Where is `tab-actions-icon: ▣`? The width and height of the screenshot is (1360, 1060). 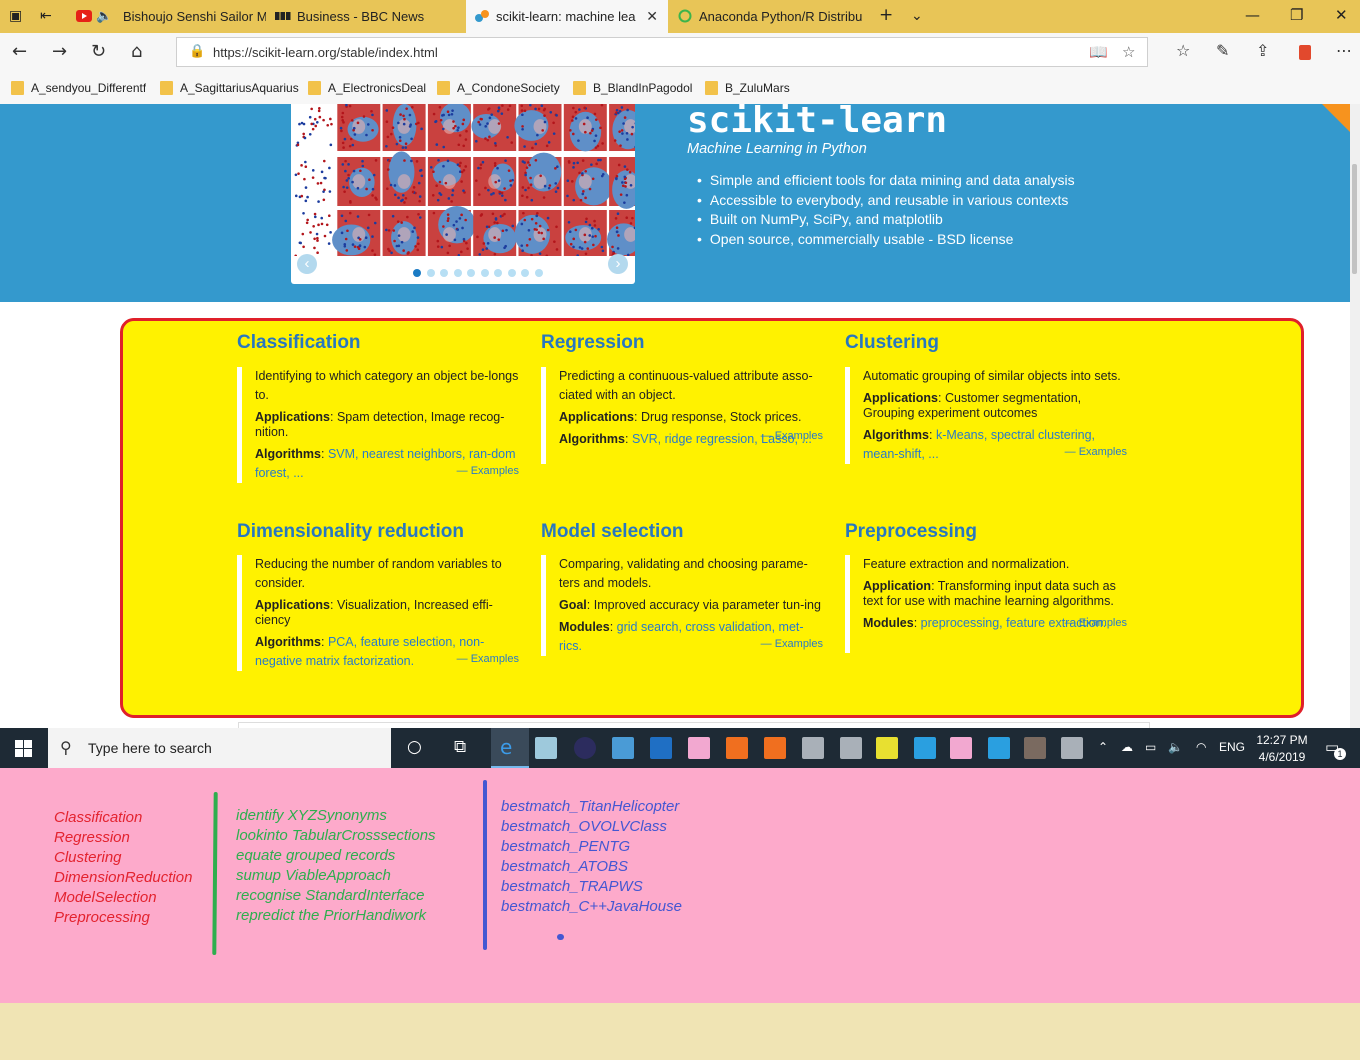 tab-actions-icon: ▣ is located at coordinates (15, 16).